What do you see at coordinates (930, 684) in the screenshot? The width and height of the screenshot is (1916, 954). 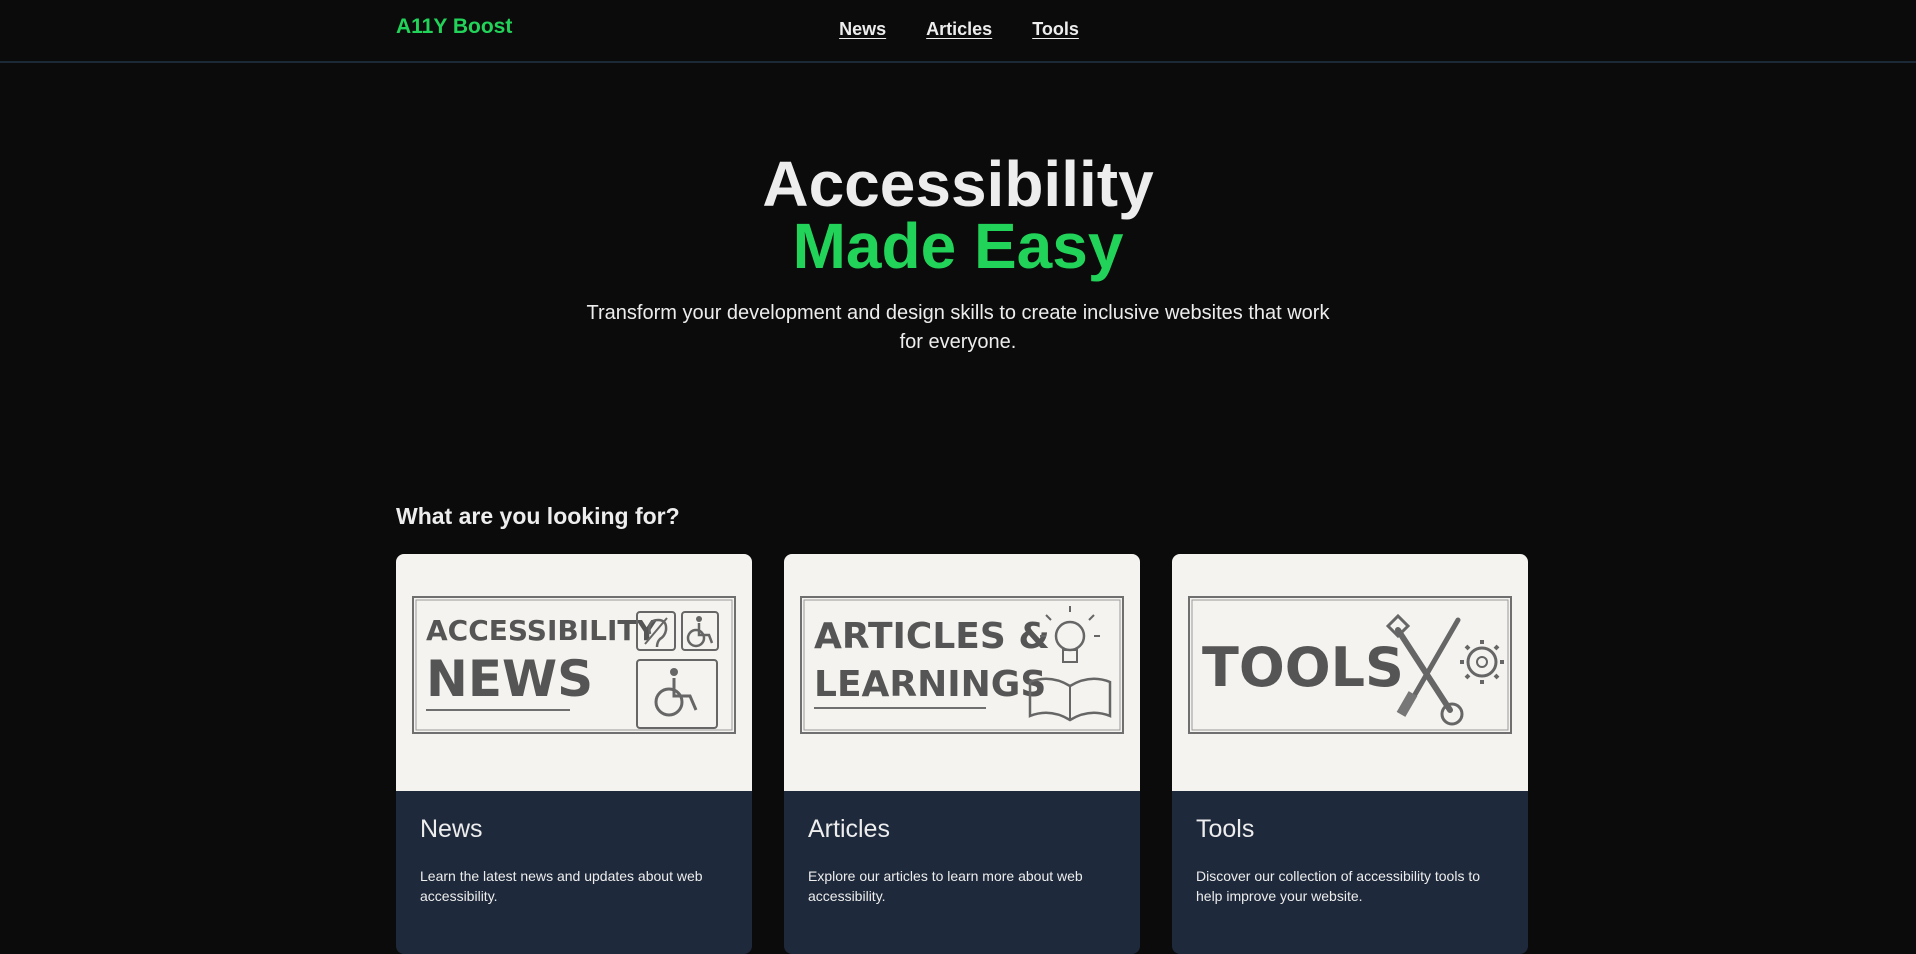 I see `articles-image-text-2: LEARNINGS` at bounding box center [930, 684].